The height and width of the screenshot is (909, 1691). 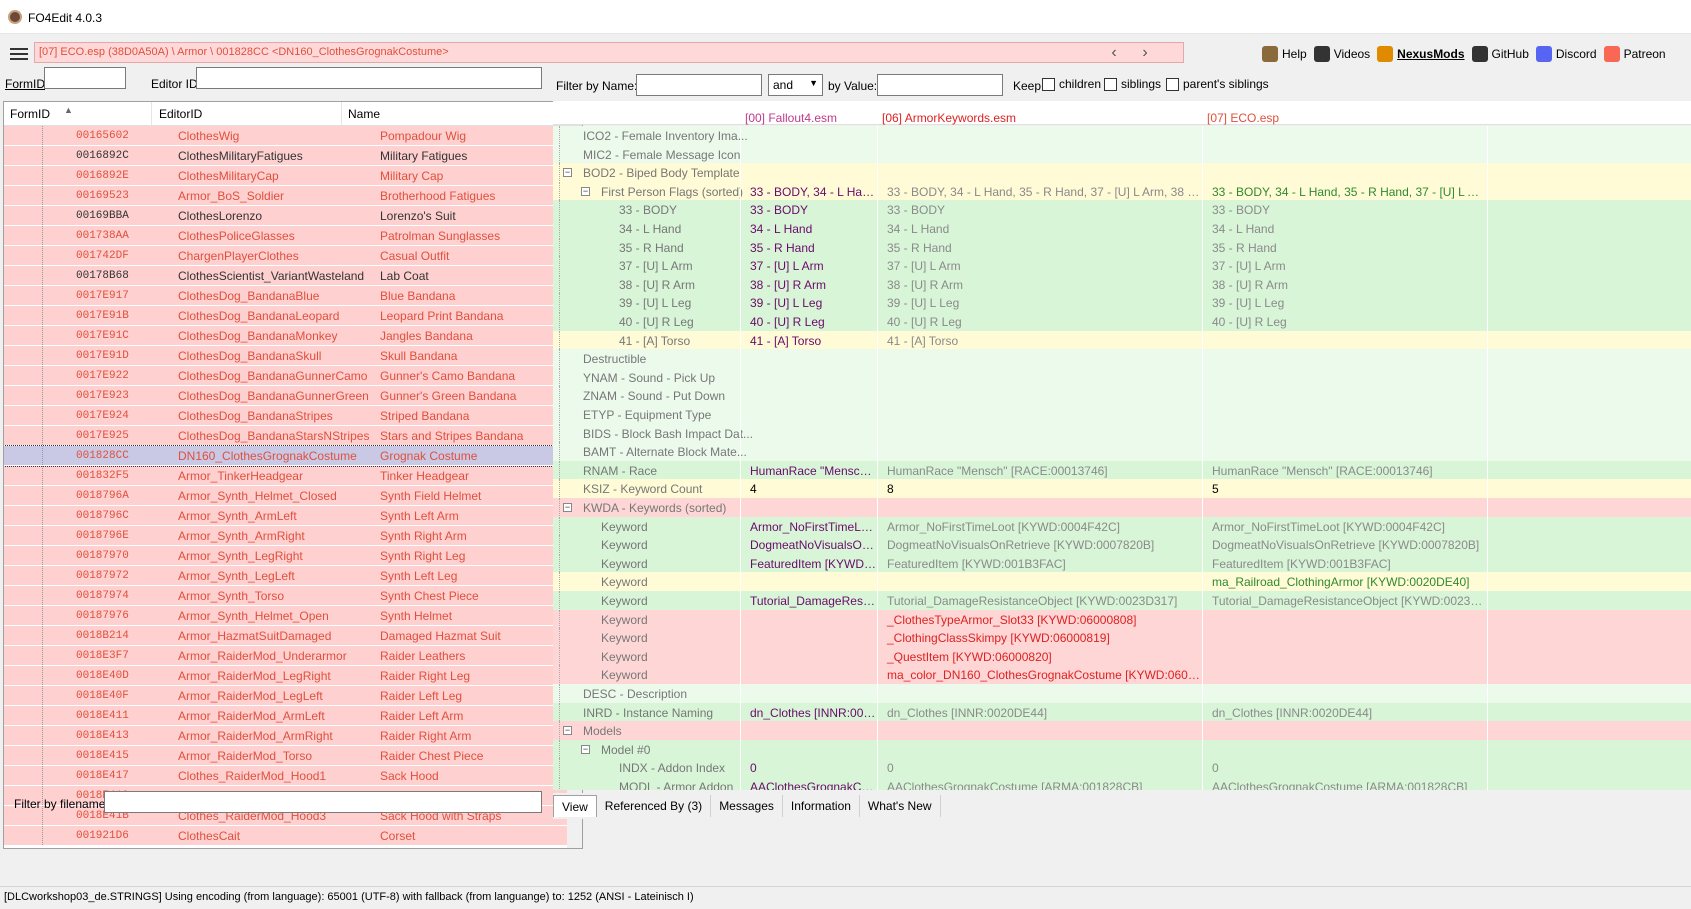 What do you see at coordinates (1122, 656) in the screenshot?
I see `field-row: Keyword _QuestItem [KYWD:06000820]` at bounding box center [1122, 656].